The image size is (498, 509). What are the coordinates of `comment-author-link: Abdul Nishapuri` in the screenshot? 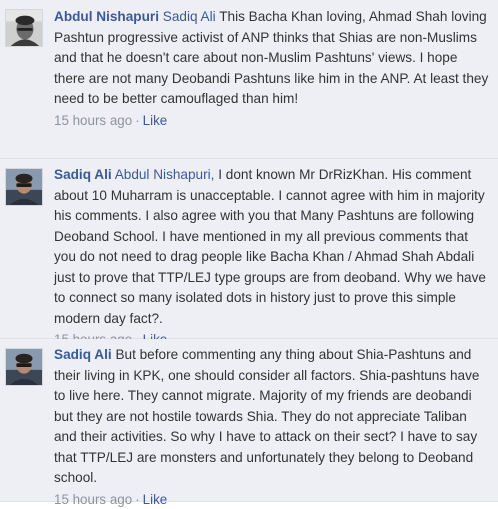 It's located at (106, 16).